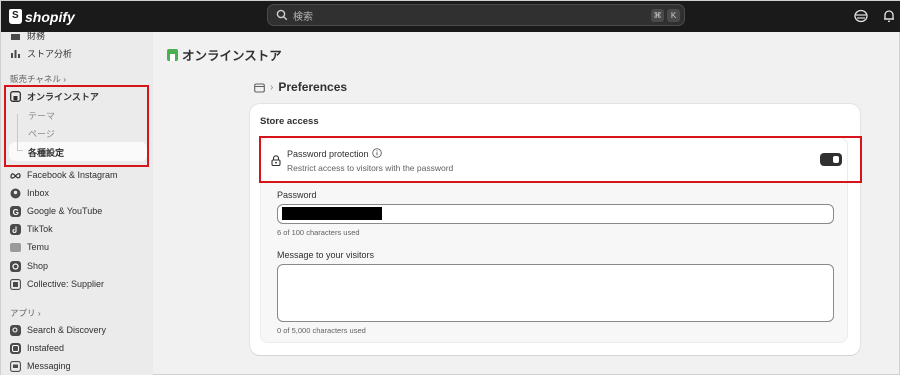 This screenshot has width=900, height=375. I want to click on svg-text: G, so click(16, 211).